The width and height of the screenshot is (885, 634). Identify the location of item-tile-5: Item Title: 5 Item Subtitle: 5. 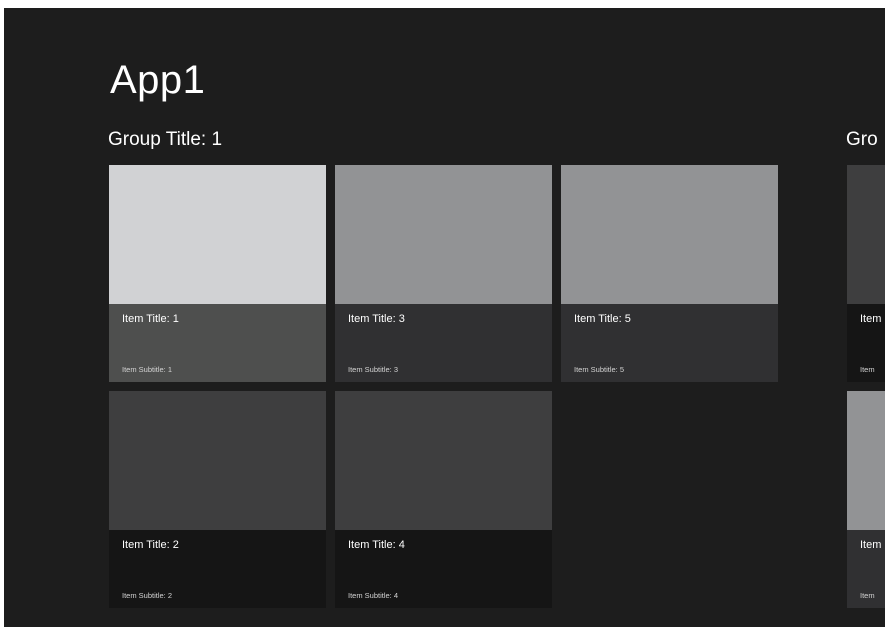
(669, 273).